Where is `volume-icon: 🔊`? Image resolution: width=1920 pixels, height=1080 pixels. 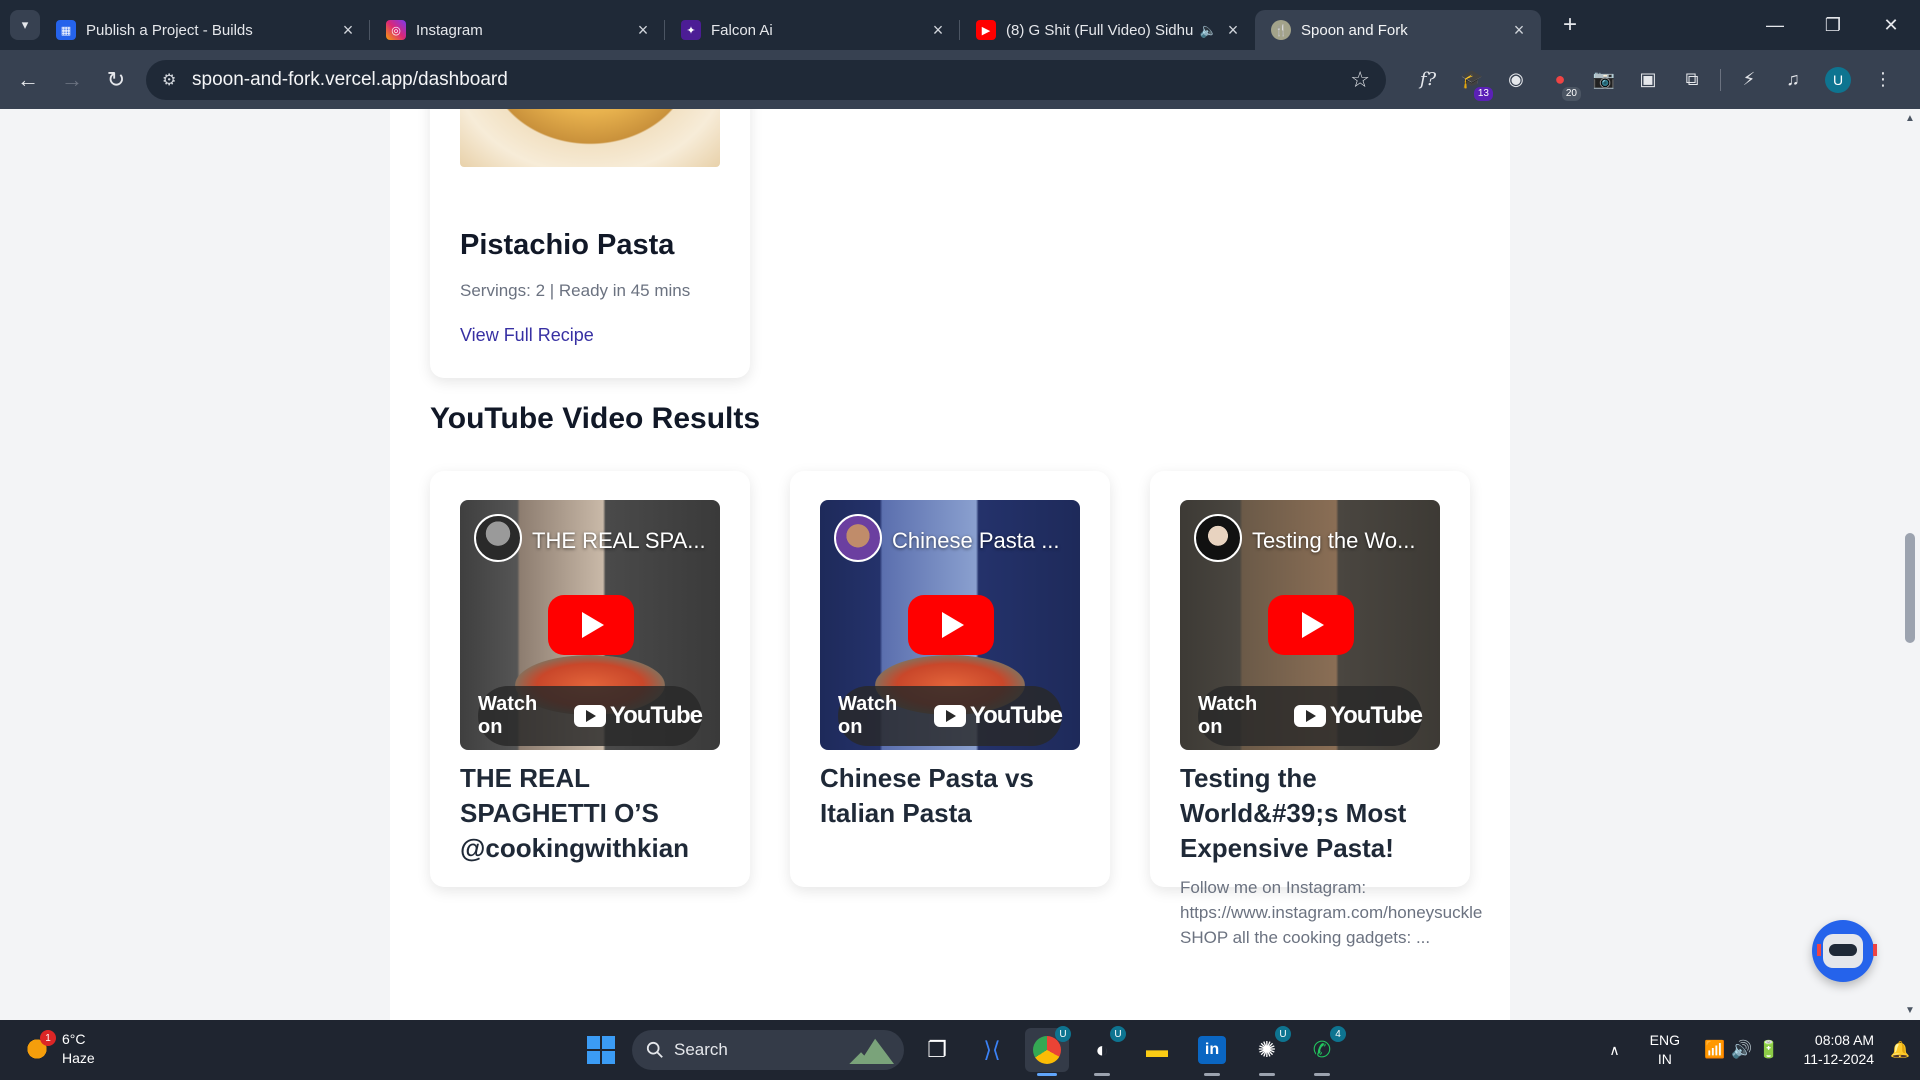
volume-icon: 🔊 is located at coordinates (1741, 1050).